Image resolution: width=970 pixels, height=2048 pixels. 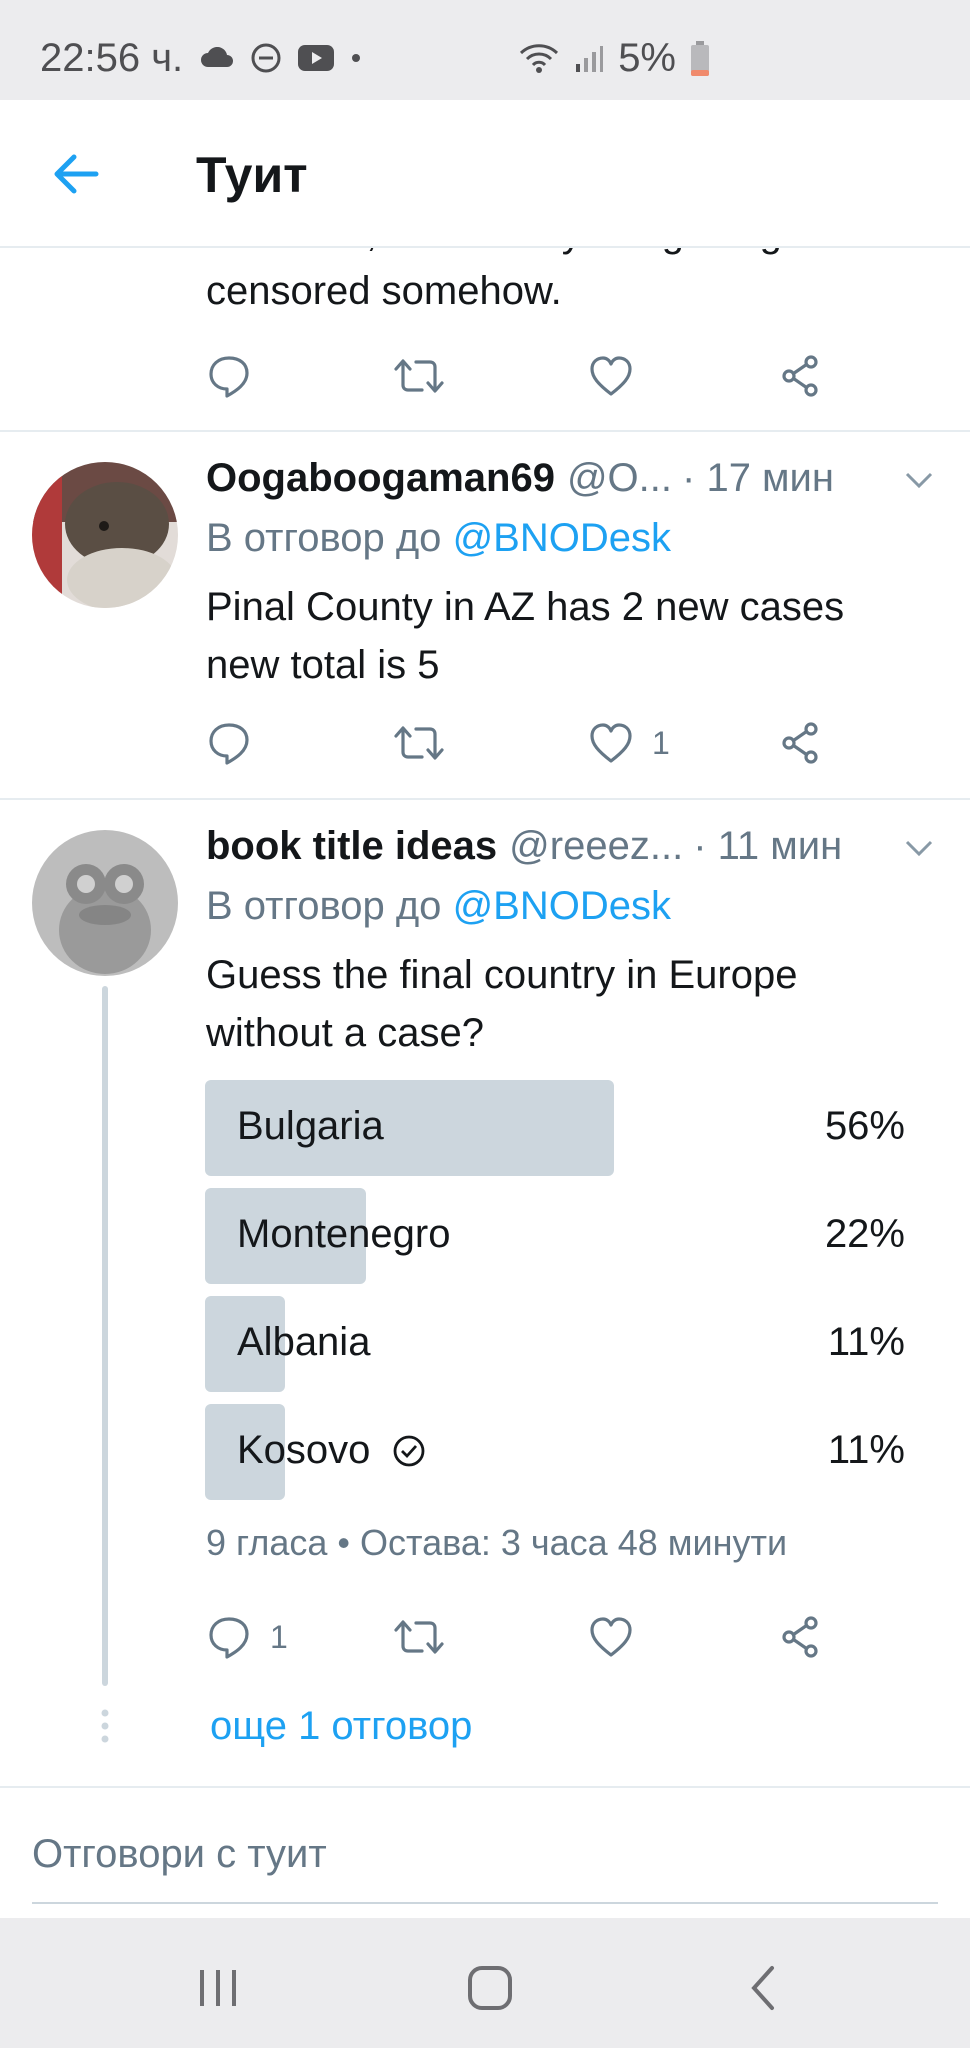 I want to click on reply-input: Отговори с туит, so click(x=179, y=1854).